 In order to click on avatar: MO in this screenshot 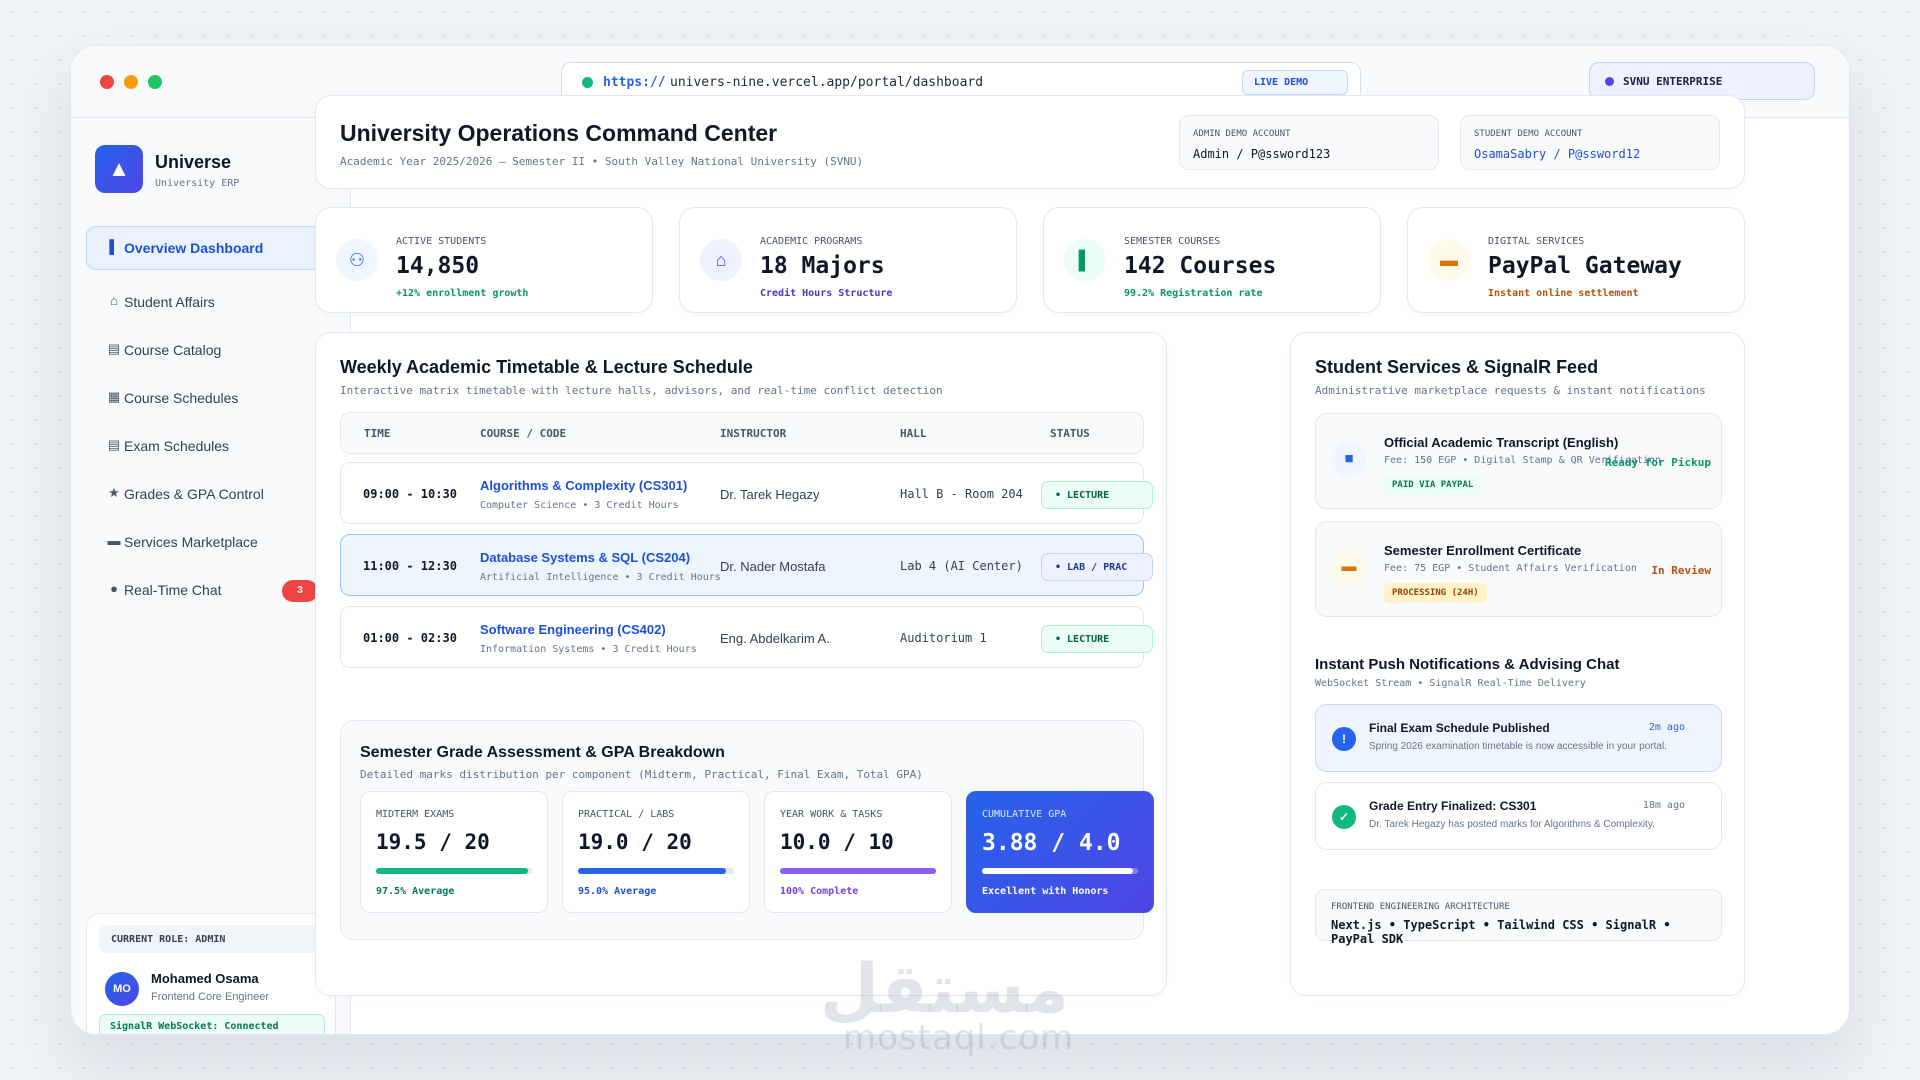, I will do `click(122, 989)`.